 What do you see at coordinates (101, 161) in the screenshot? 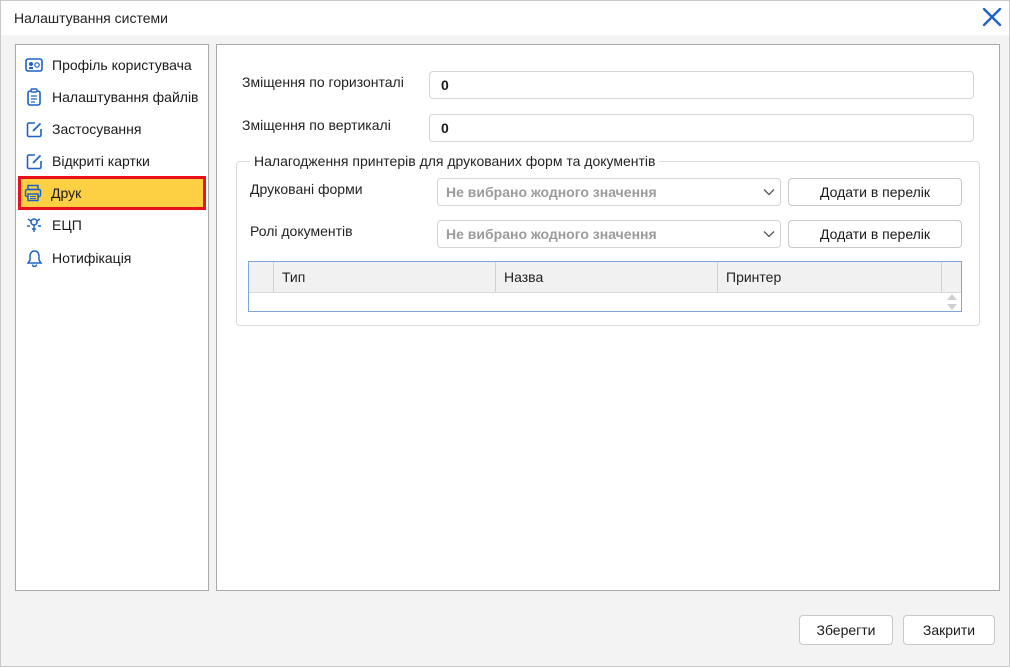
I see `sidebar-item-label: Відкриті картки` at bounding box center [101, 161].